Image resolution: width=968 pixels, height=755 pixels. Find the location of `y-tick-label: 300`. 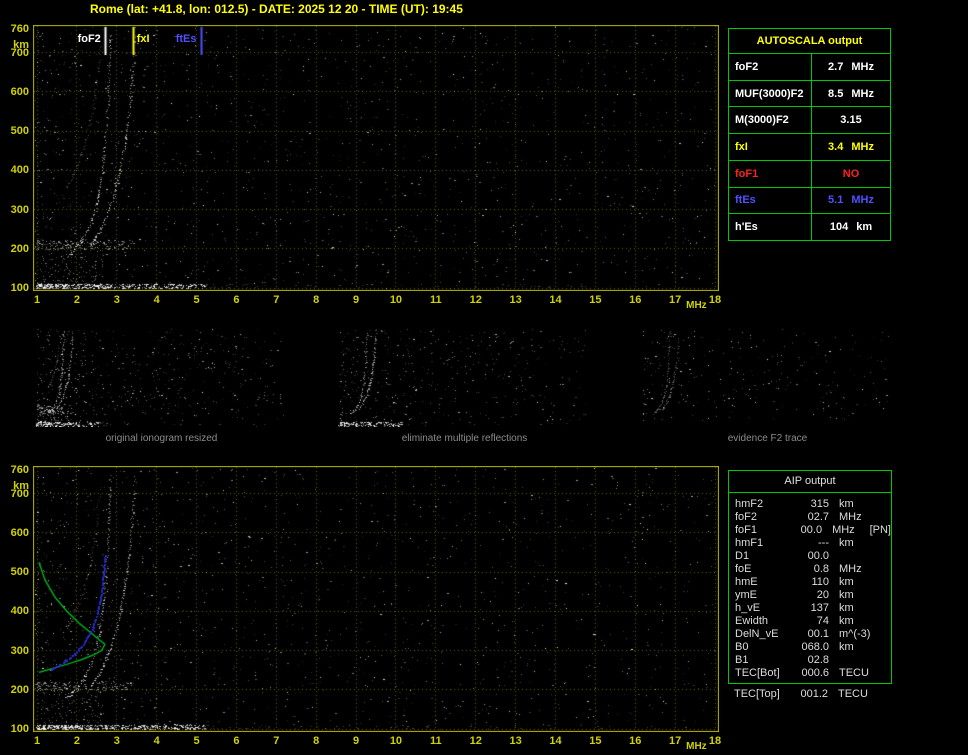

y-tick-label: 300 is located at coordinates (19, 209).